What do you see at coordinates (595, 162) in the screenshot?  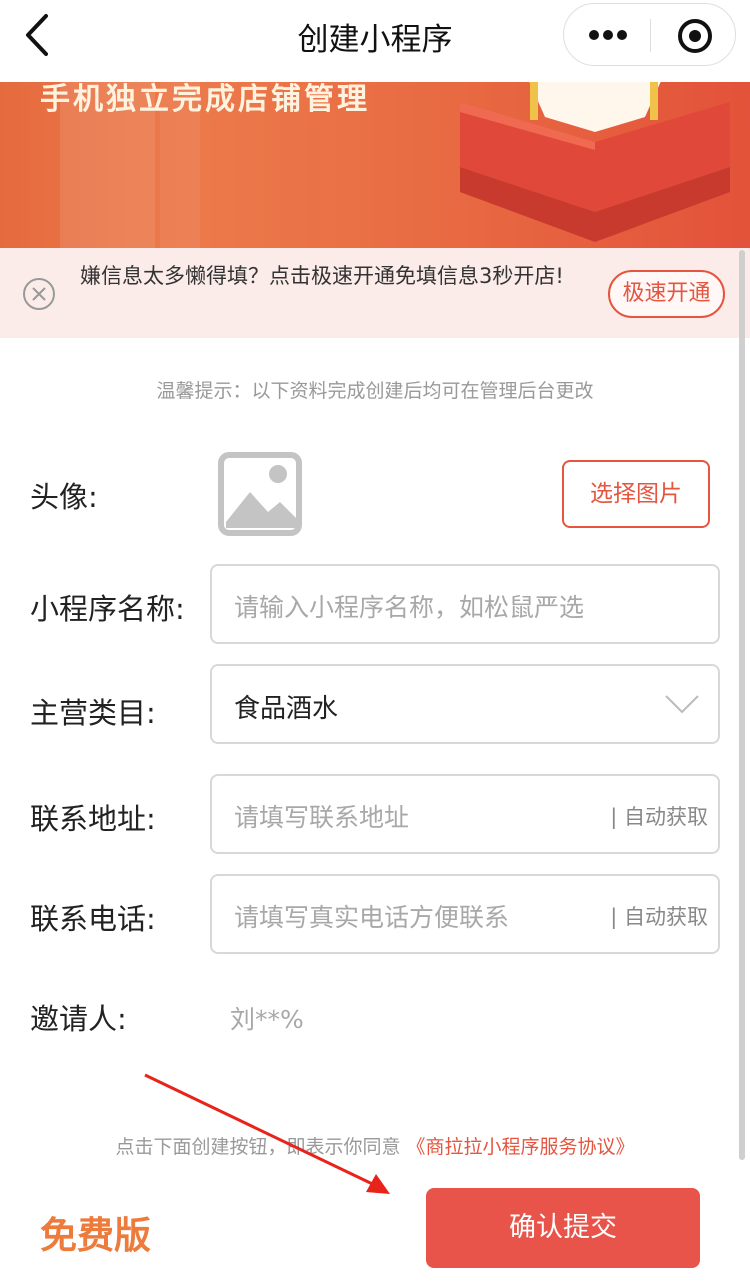 I see `gift-box-illustration` at bounding box center [595, 162].